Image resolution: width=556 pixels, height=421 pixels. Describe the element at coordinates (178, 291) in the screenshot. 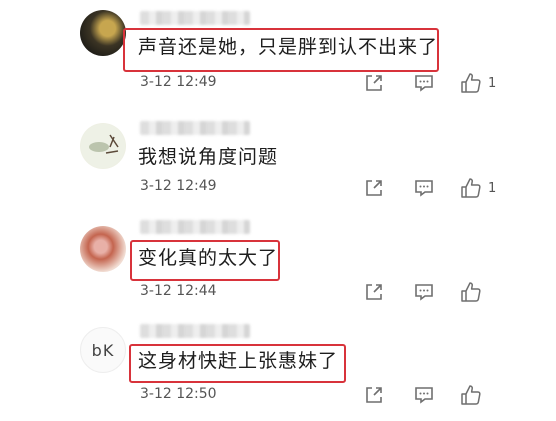

I see `comment-time: 3-12 12:44` at that location.